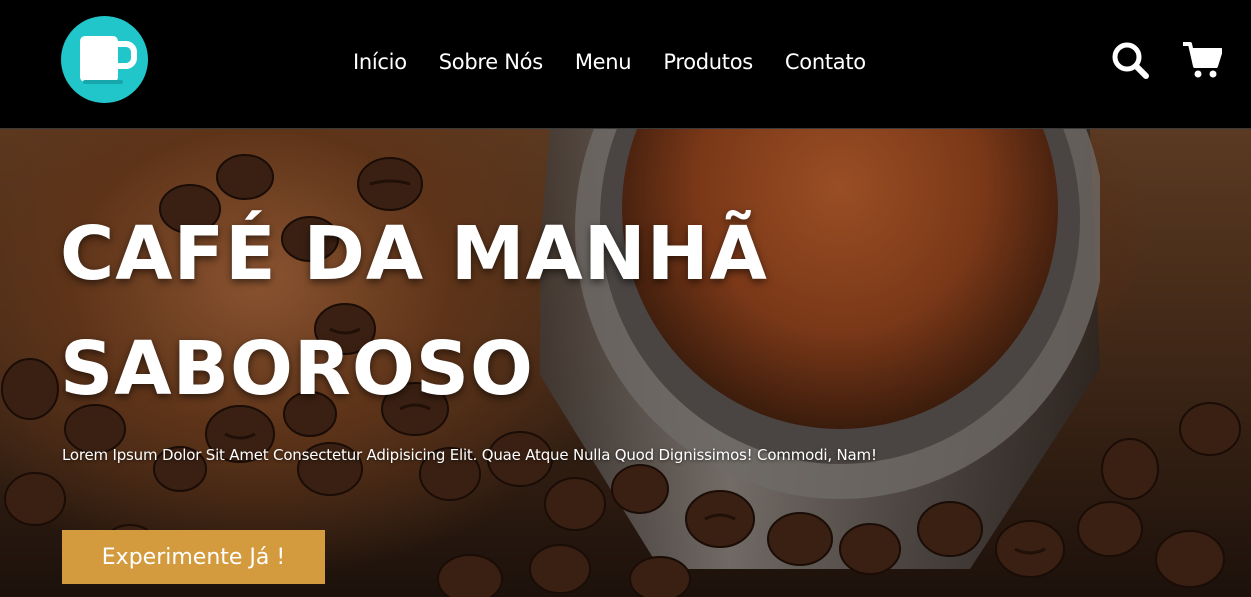  What do you see at coordinates (708, 62) in the screenshot?
I see `nav-link-produtos: Produtos` at bounding box center [708, 62].